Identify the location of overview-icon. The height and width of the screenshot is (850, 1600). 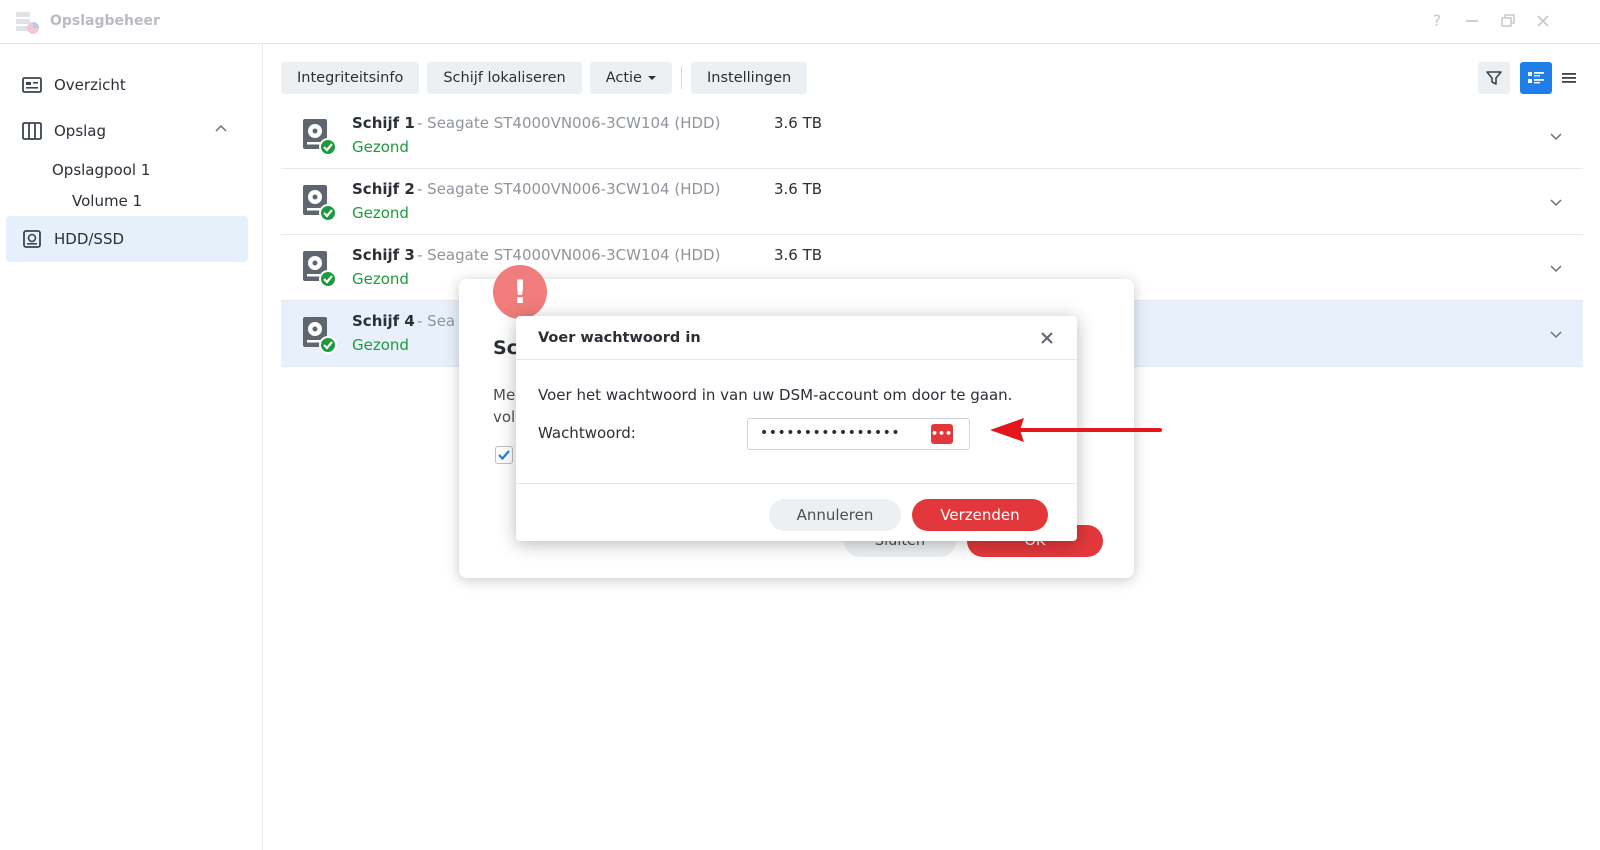
(32, 85).